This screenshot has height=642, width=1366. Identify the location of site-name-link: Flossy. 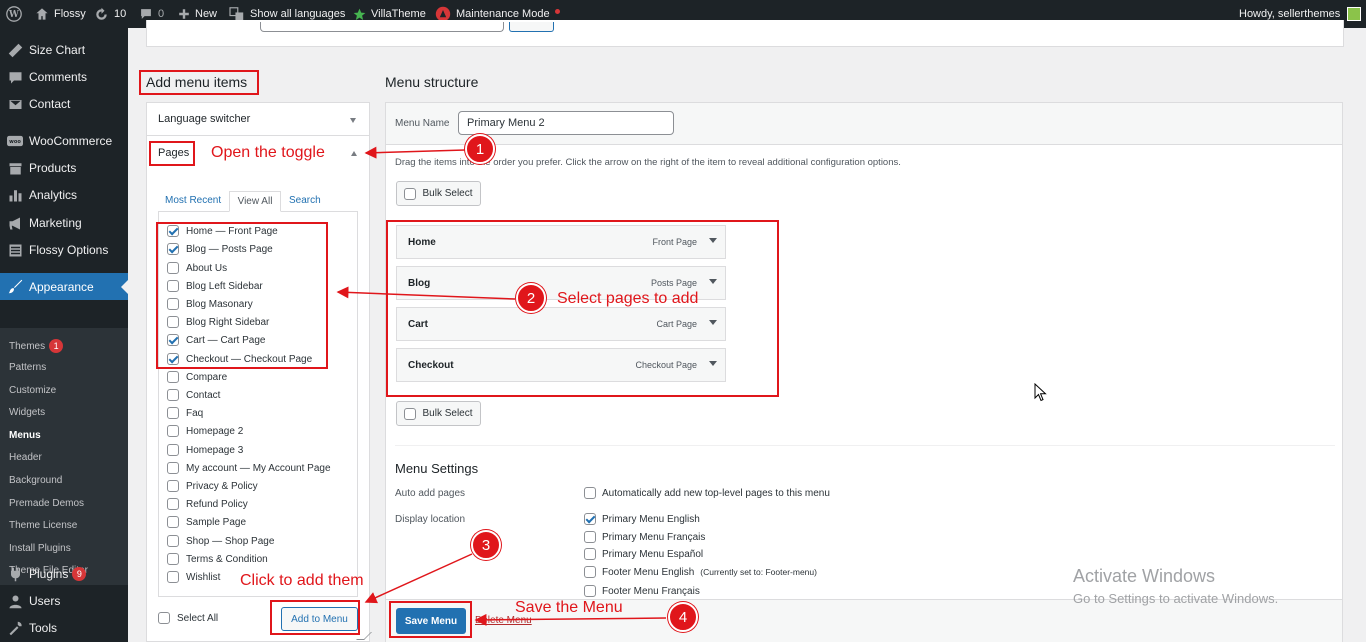
(60, 14).